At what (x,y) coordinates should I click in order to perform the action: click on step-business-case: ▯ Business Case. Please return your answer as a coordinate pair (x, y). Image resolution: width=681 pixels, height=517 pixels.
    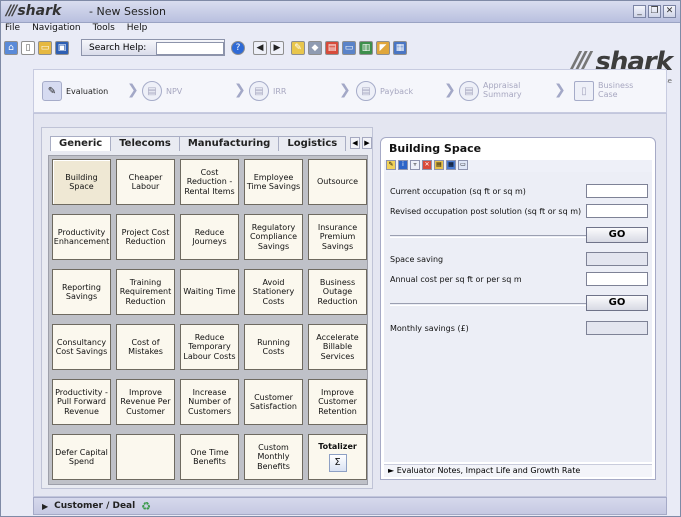
    Looking at the image, I should click on (606, 91).